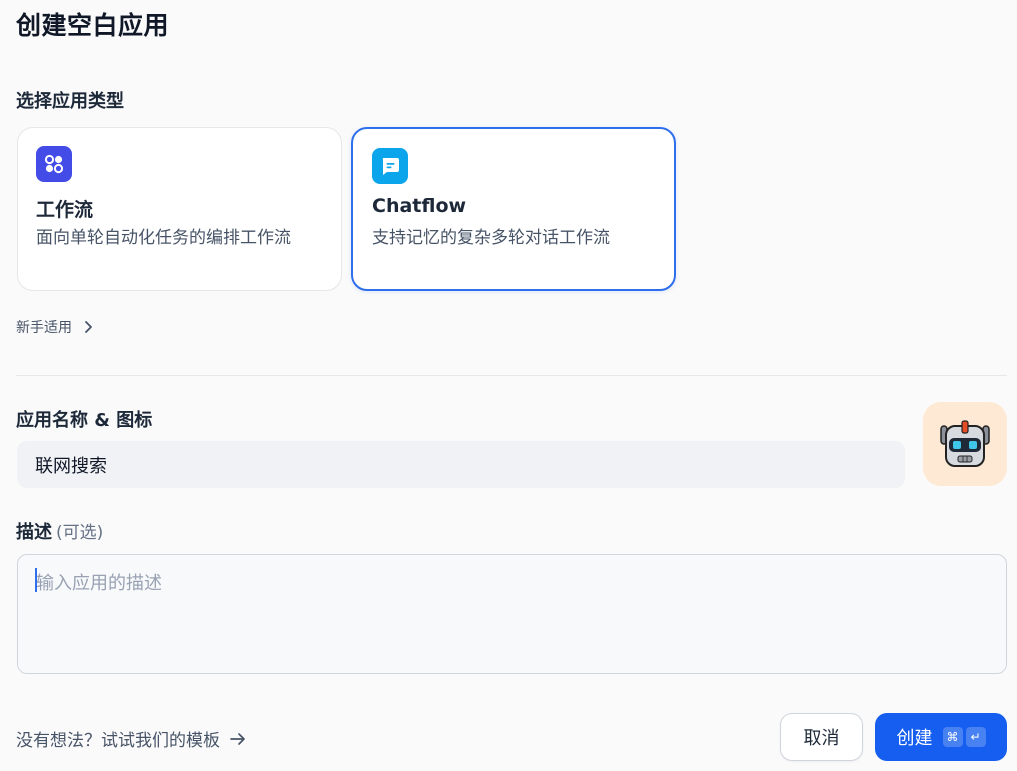  Describe the element at coordinates (941, 737) in the screenshot. I see `create-button: 创建 ⌘ ↵` at that location.